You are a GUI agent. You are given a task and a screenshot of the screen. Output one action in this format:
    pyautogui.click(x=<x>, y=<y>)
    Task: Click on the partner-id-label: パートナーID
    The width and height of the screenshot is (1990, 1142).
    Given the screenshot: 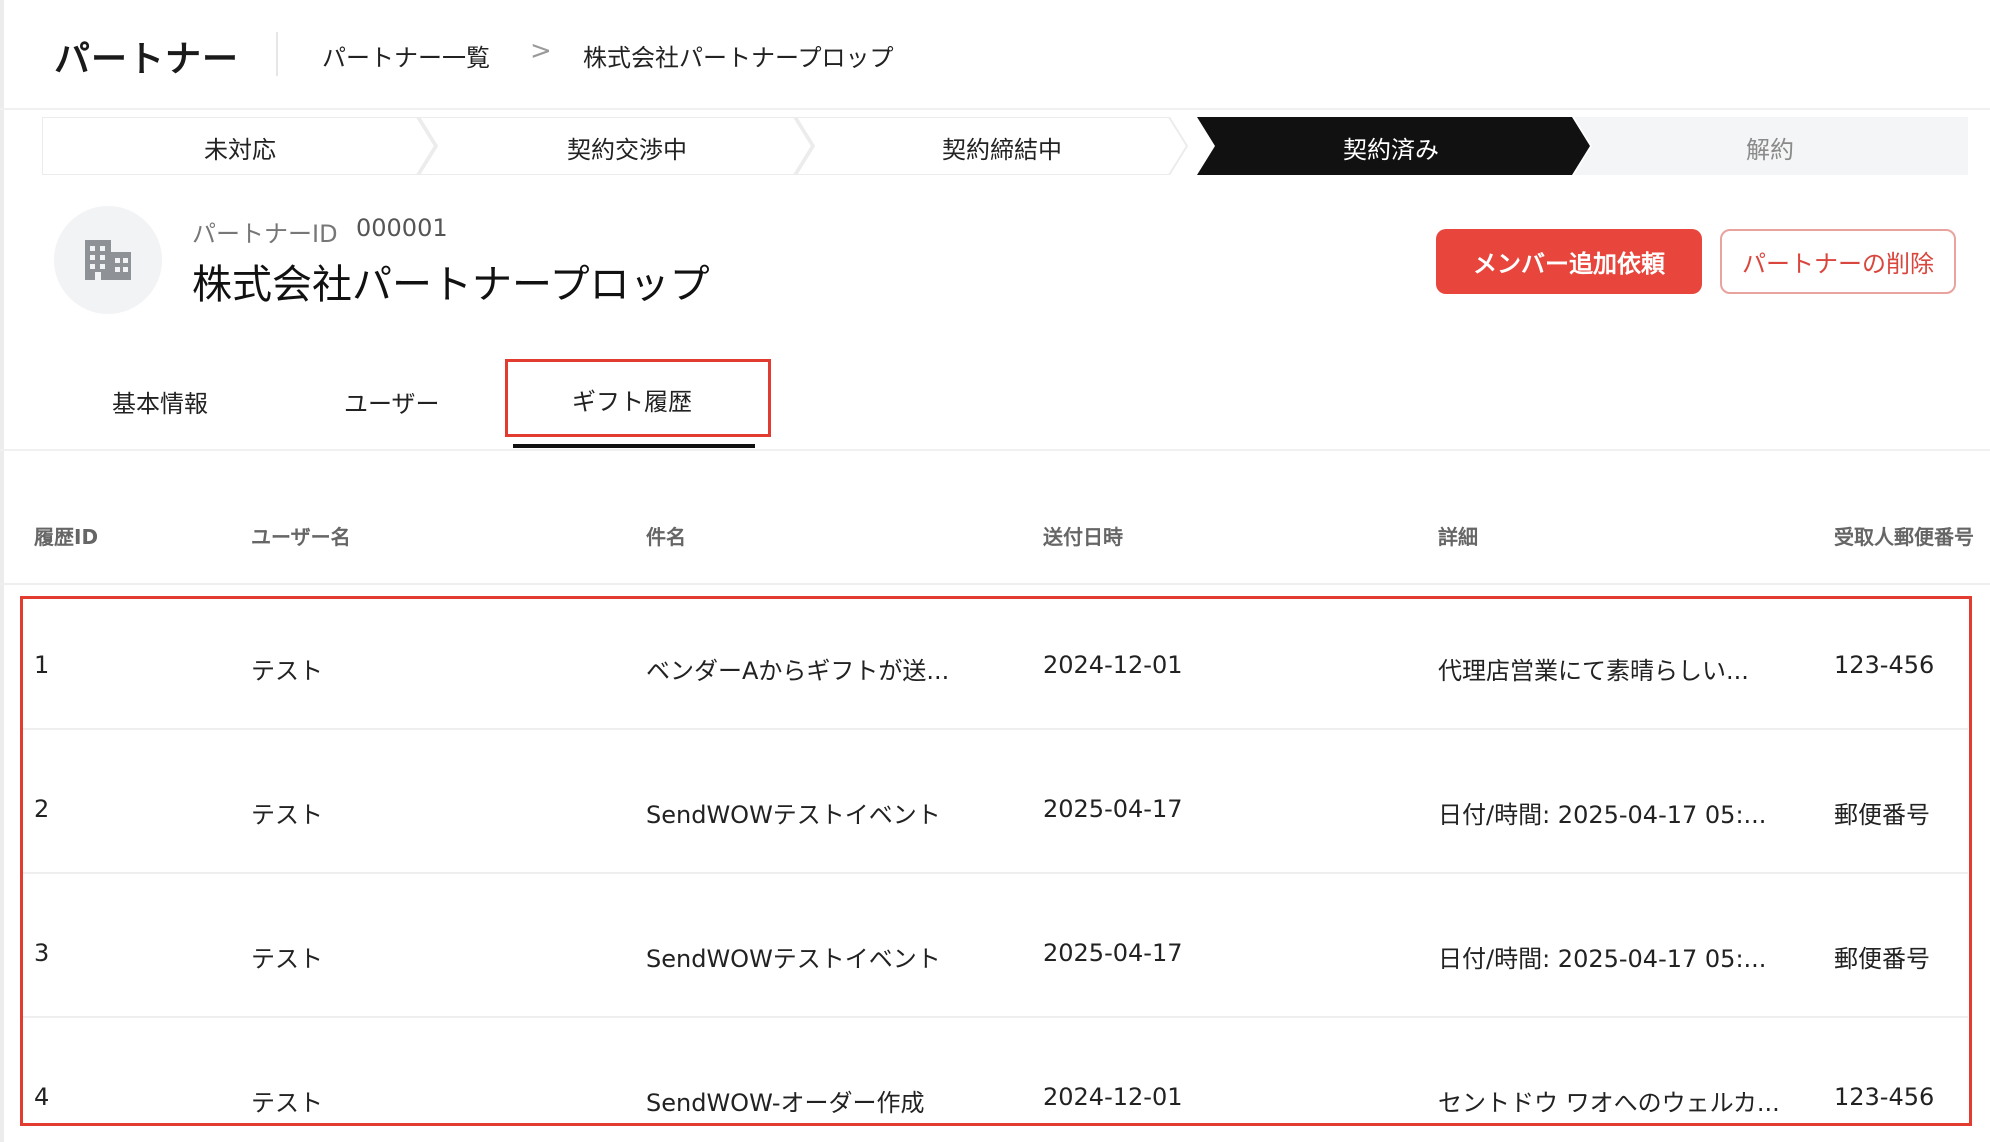 What is the action you would take?
    pyautogui.click(x=265, y=234)
    